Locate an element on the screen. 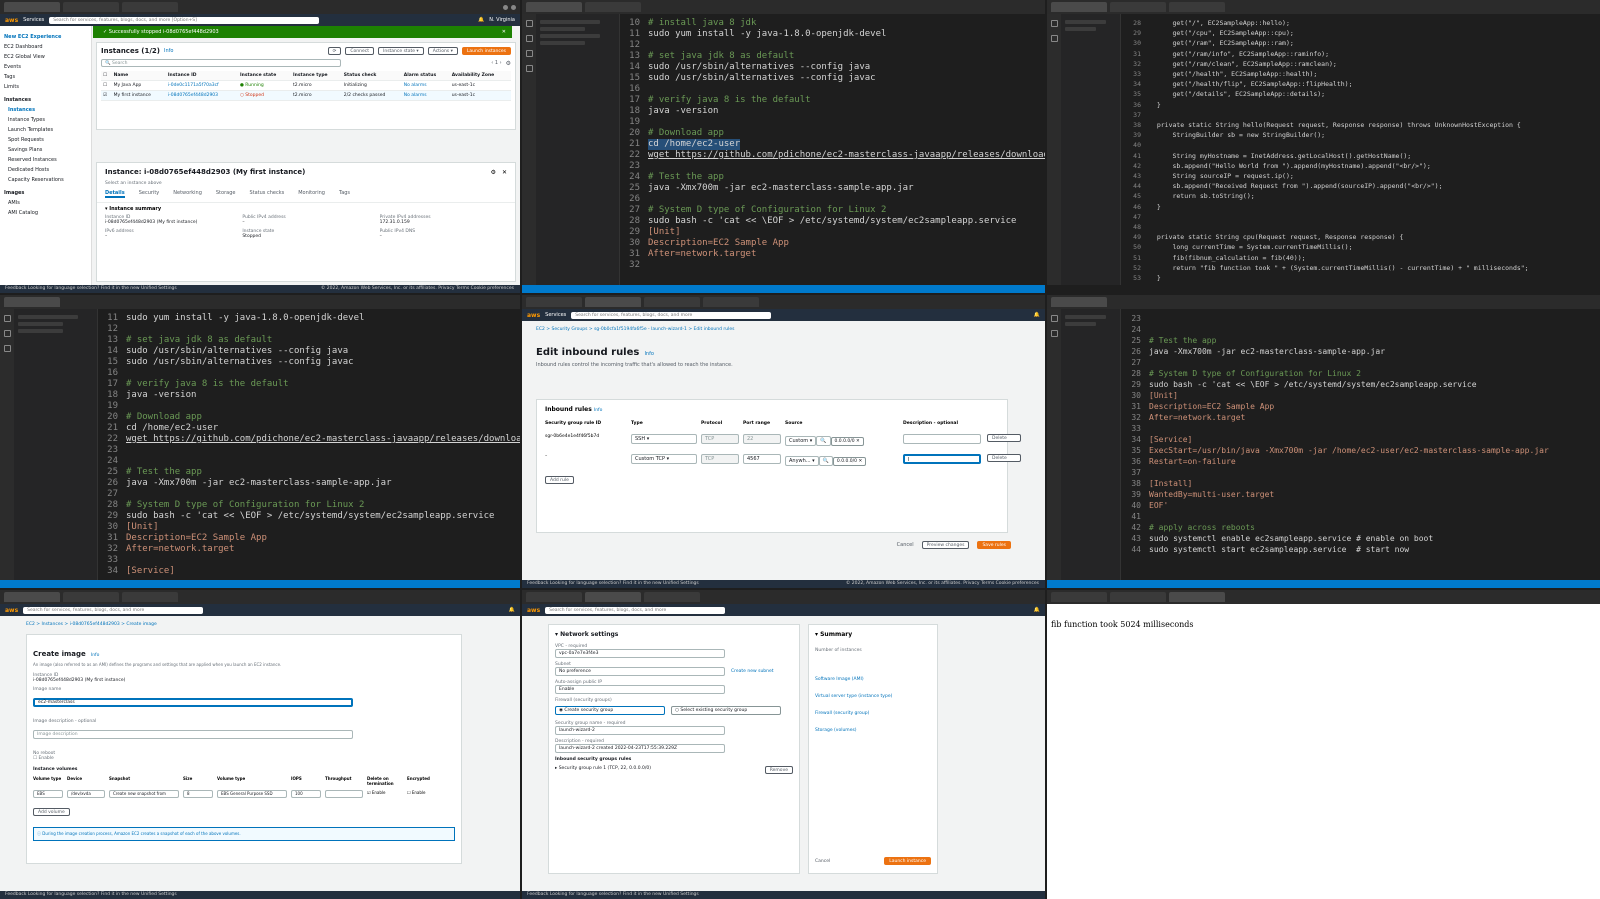 Image resolution: width=1600 pixels, height=899 pixels. sidebar-item: Spot Requests is located at coordinates (45, 140).